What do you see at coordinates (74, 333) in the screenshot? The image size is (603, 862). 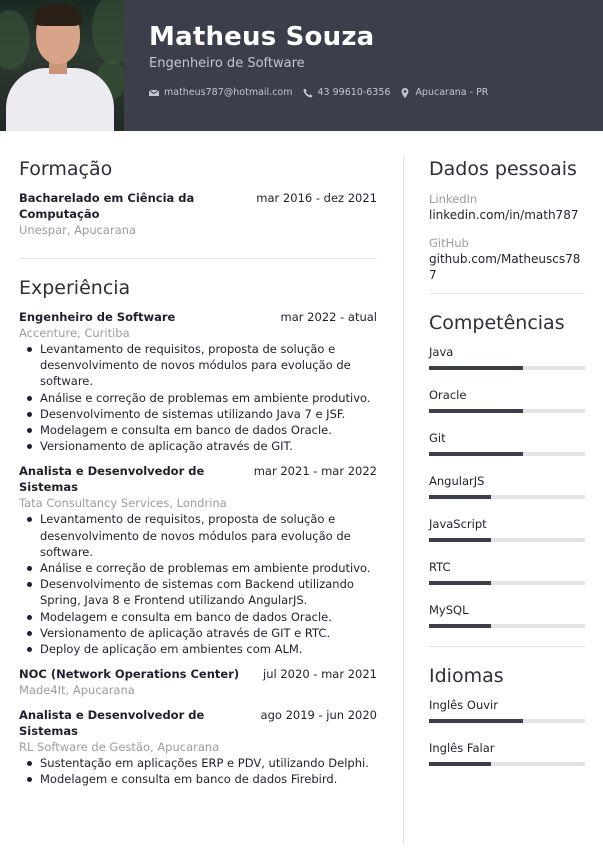 I see `entry-org: Accenture, Curitiba` at bounding box center [74, 333].